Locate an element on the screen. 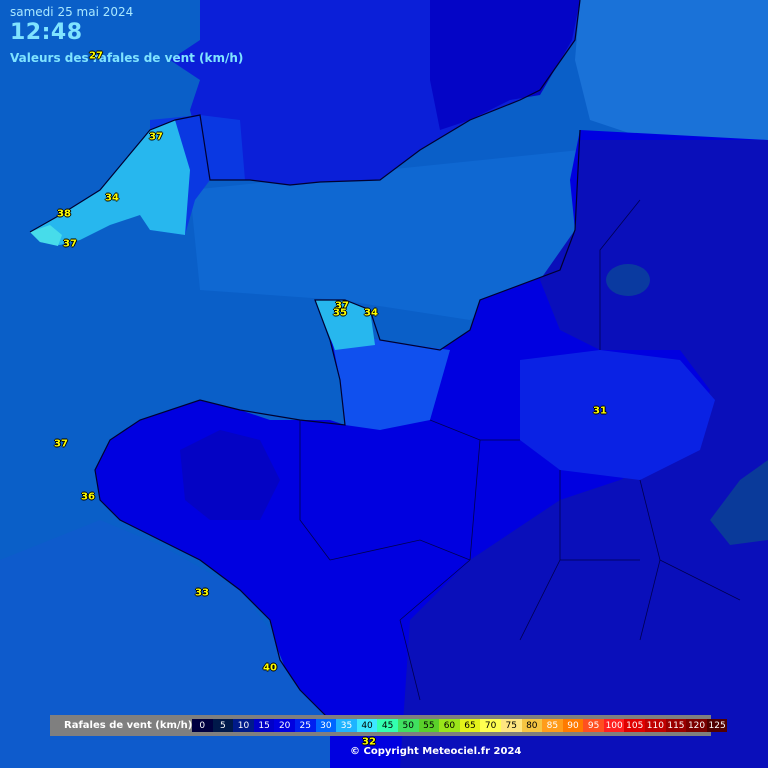  legend-bin-105: 105 is located at coordinates (635, 725).